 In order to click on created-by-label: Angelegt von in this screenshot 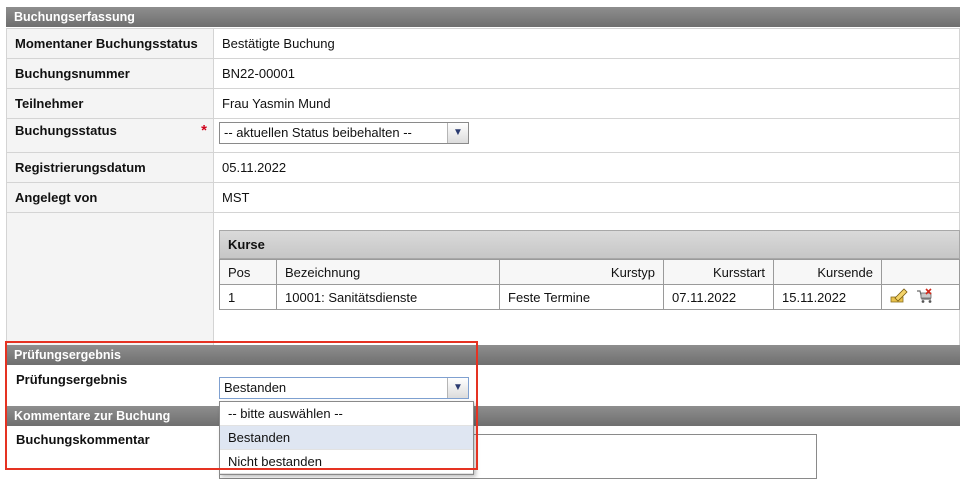, I will do `click(110, 197)`.